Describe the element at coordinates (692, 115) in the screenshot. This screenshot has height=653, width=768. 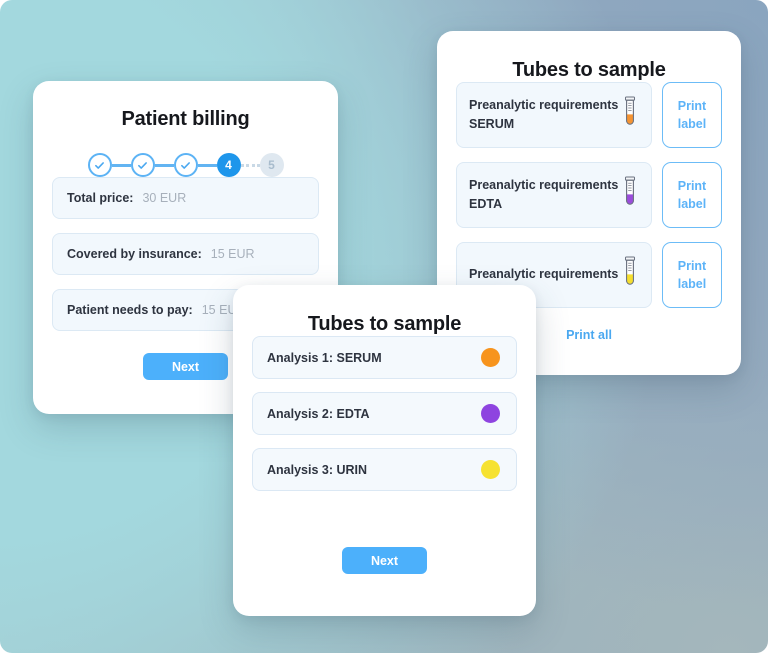
I see `print-label-button-serum: Print label` at that location.